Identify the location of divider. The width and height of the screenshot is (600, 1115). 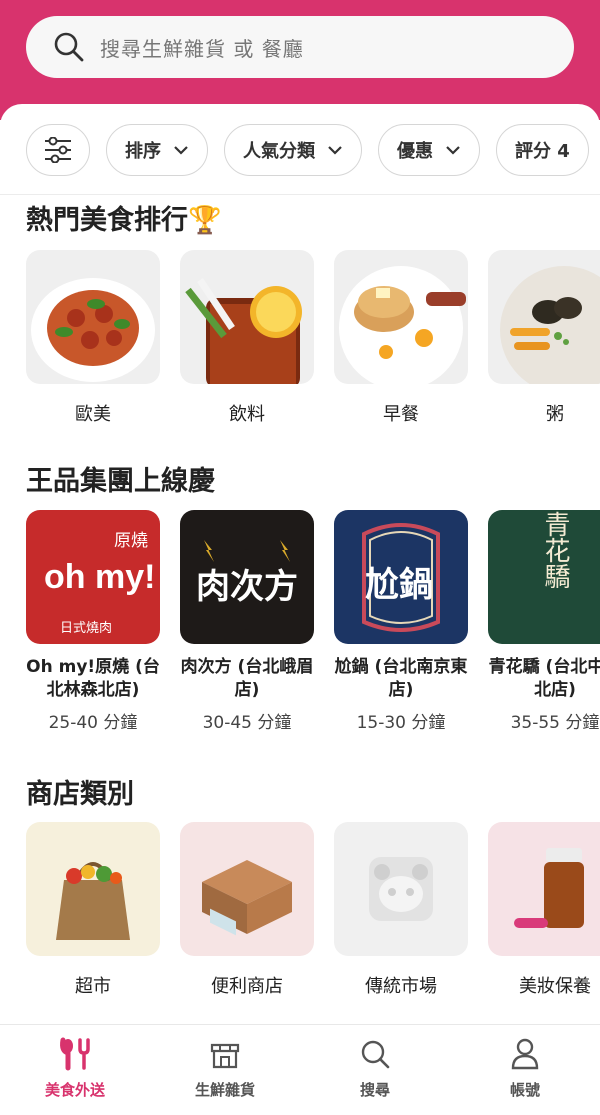
(300, 194).